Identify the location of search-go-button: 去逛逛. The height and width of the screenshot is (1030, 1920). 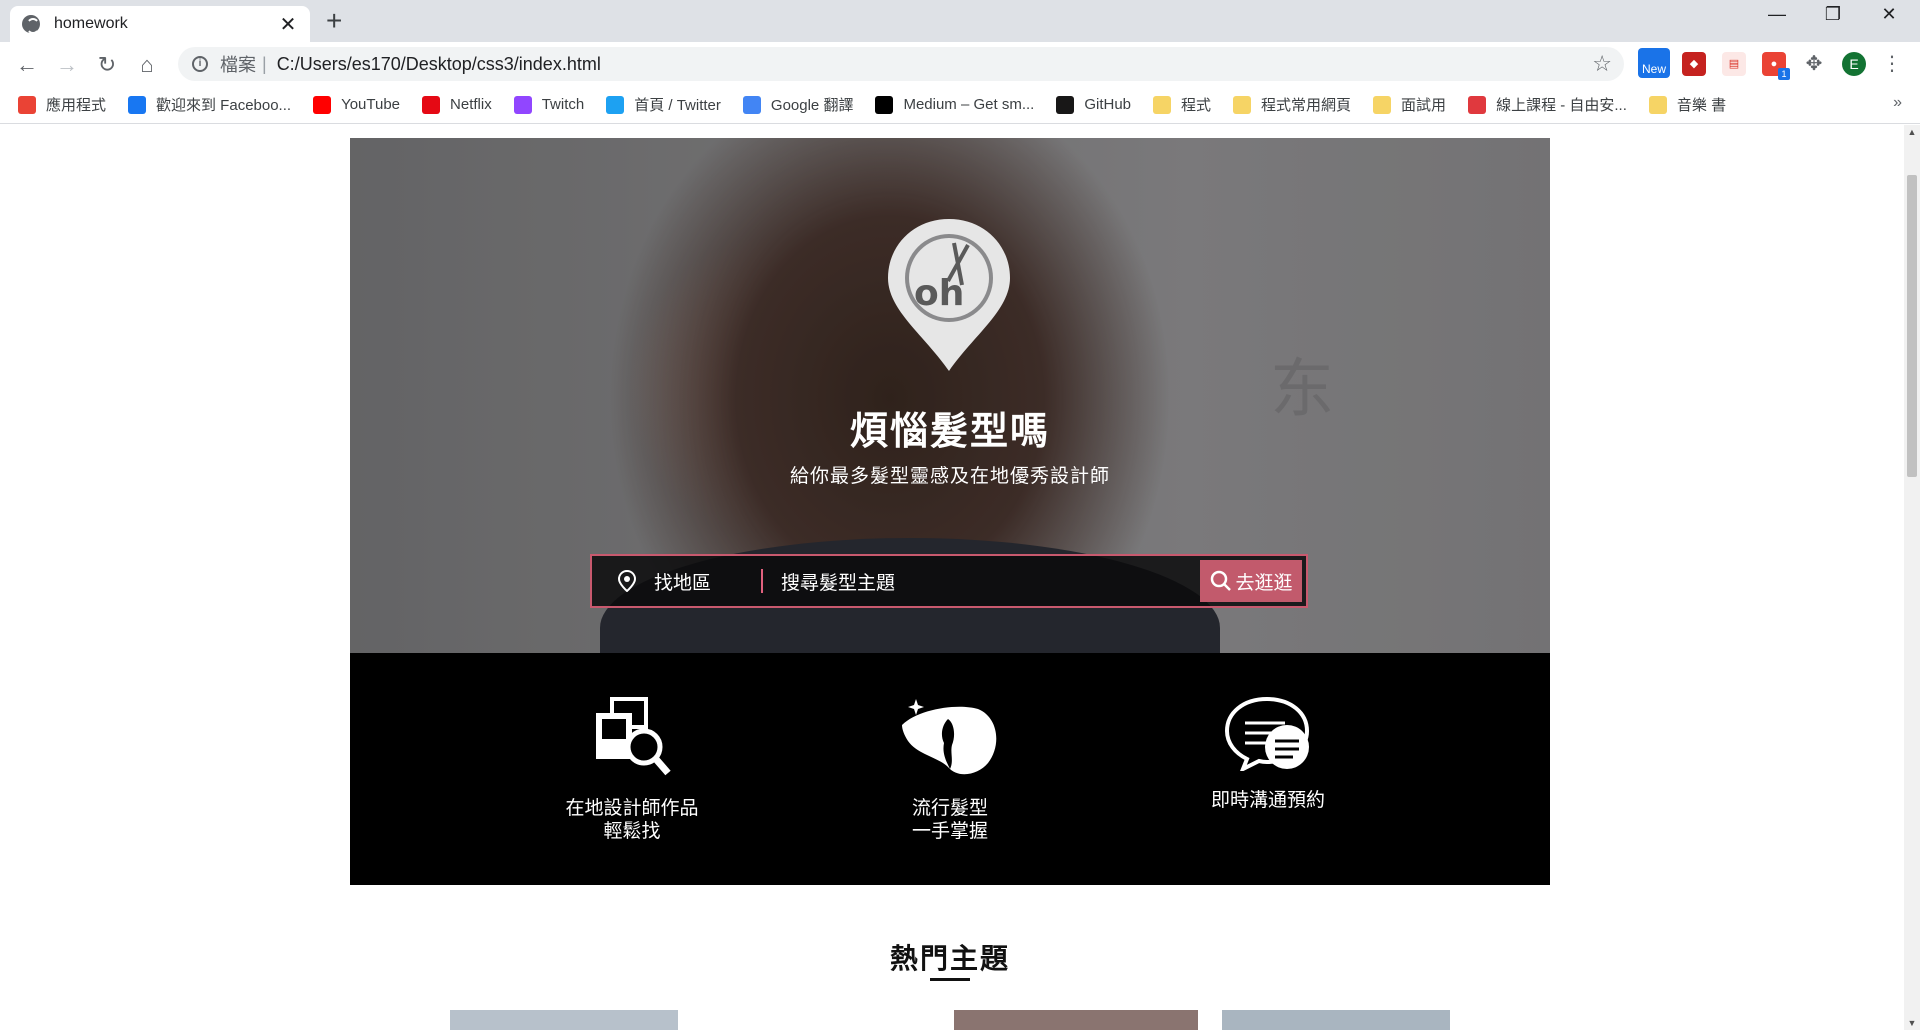
(1251, 581).